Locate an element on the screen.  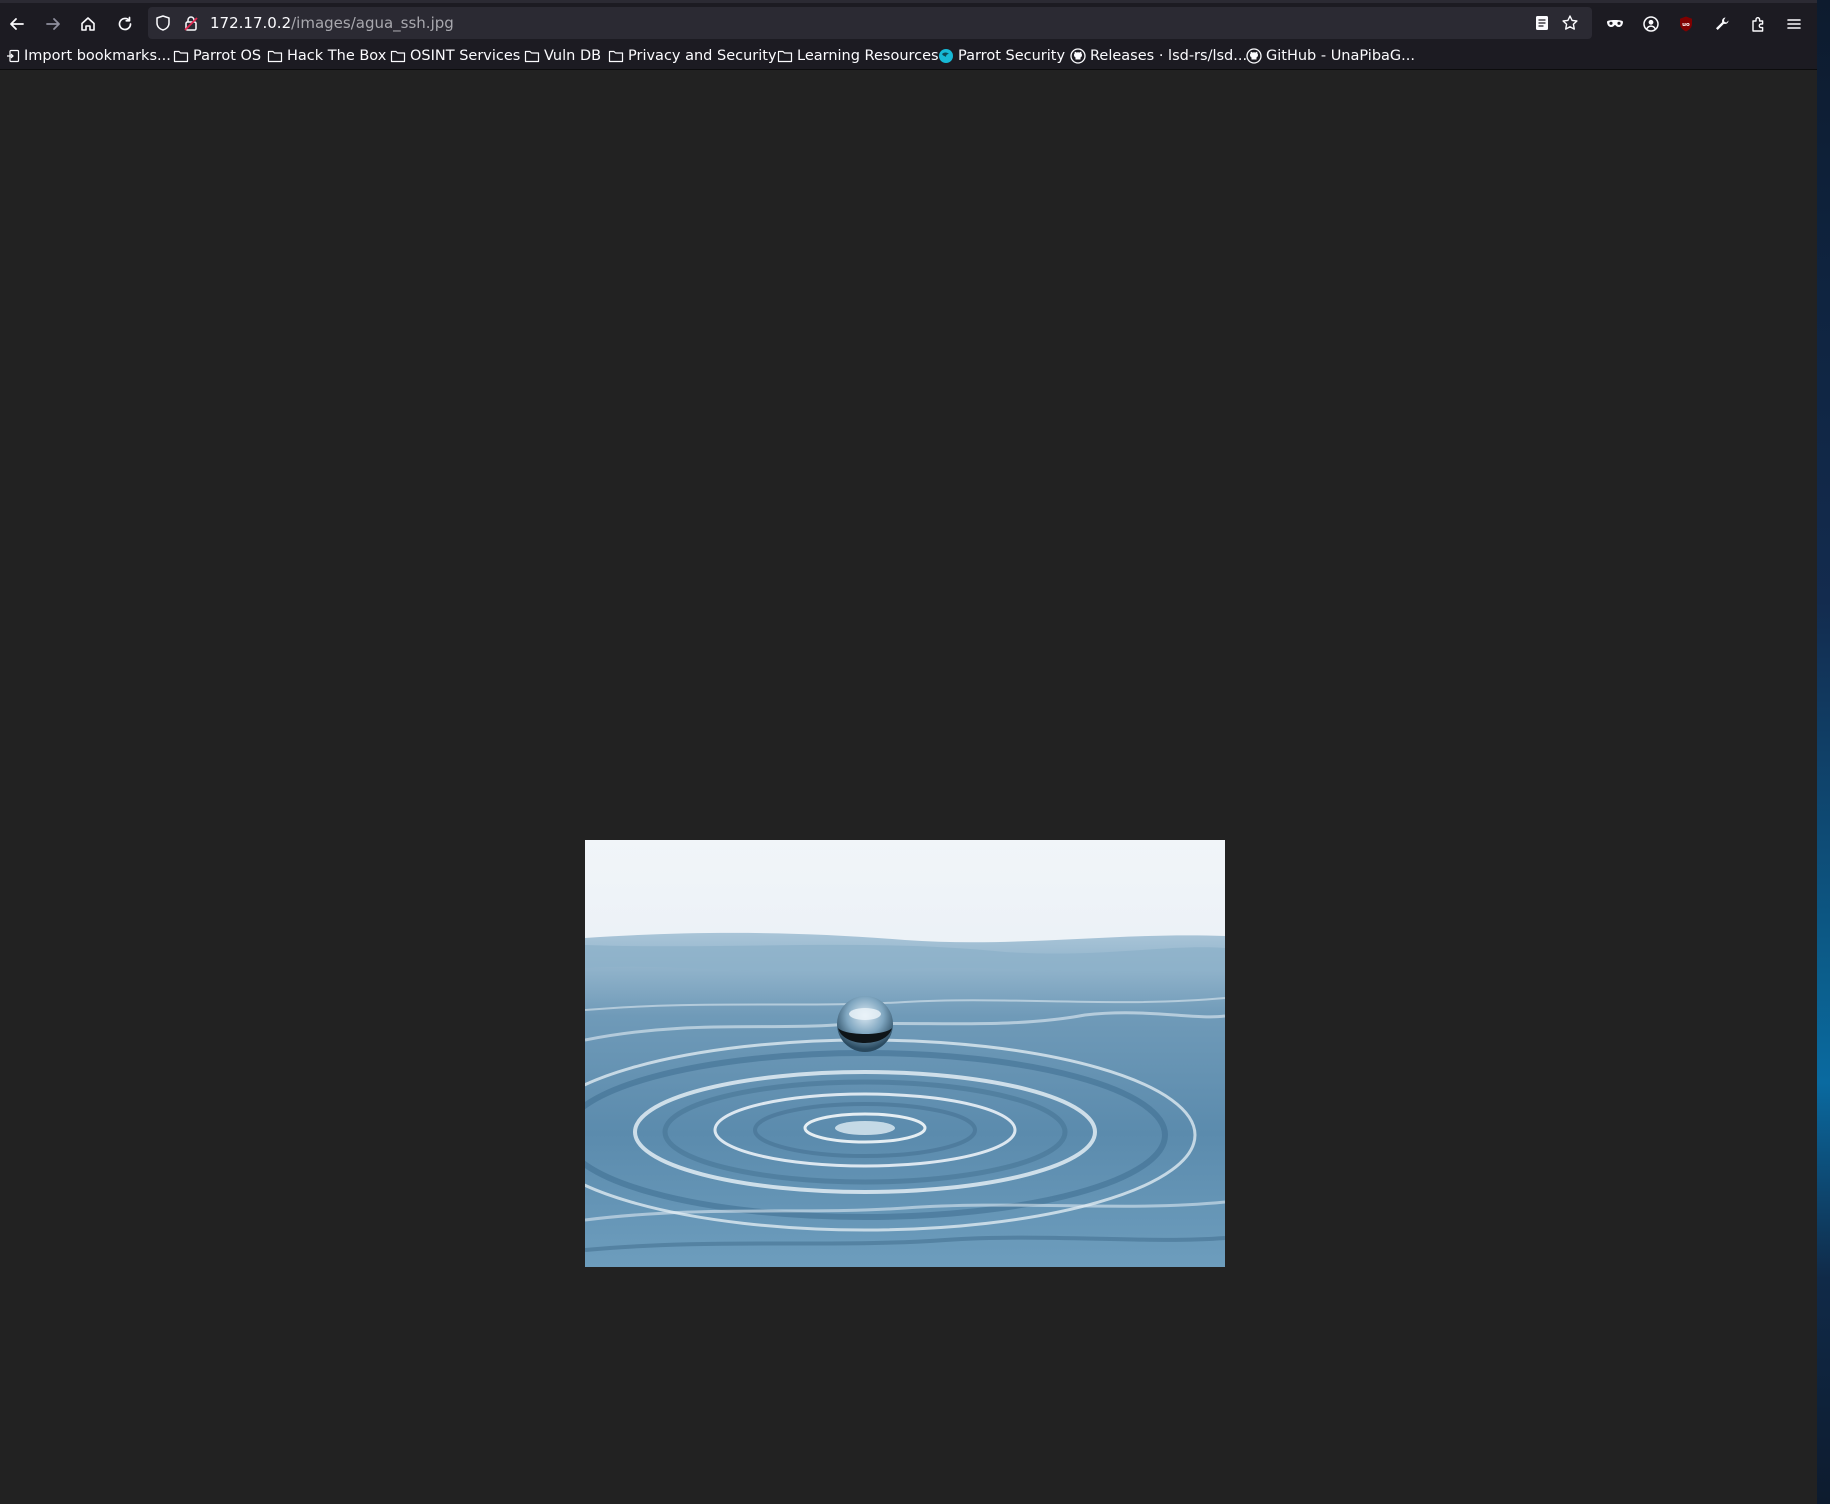
ublock-button: uo is located at coordinates (1686, 24).